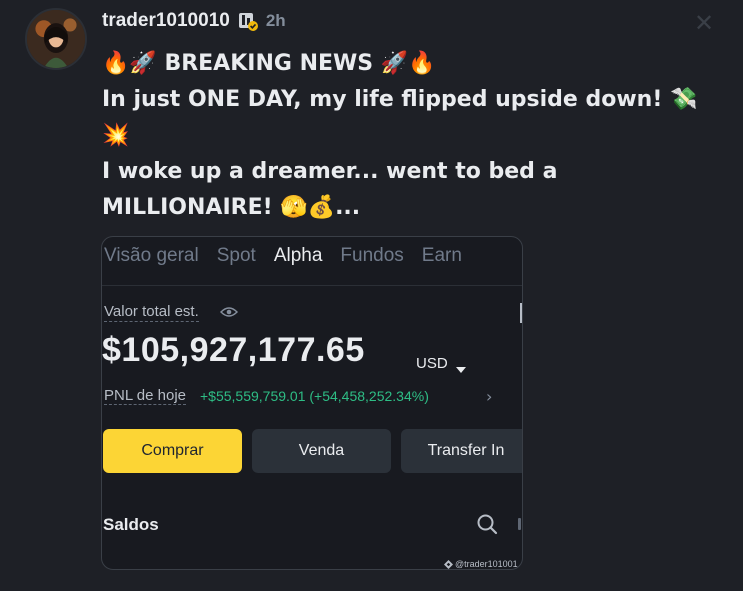 Image resolution: width=743 pixels, height=591 pixels. What do you see at coordinates (330, 171) in the screenshot?
I see `post-line: I woke up a dreamer... went to bed a` at bounding box center [330, 171].